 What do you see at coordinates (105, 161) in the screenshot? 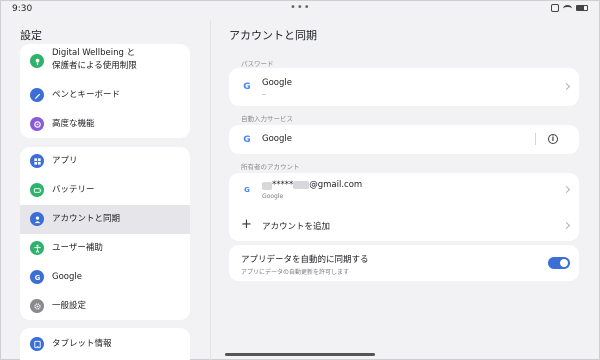
I see `sidebar-item-apps: アプリ` at bounding box center [105, 161].